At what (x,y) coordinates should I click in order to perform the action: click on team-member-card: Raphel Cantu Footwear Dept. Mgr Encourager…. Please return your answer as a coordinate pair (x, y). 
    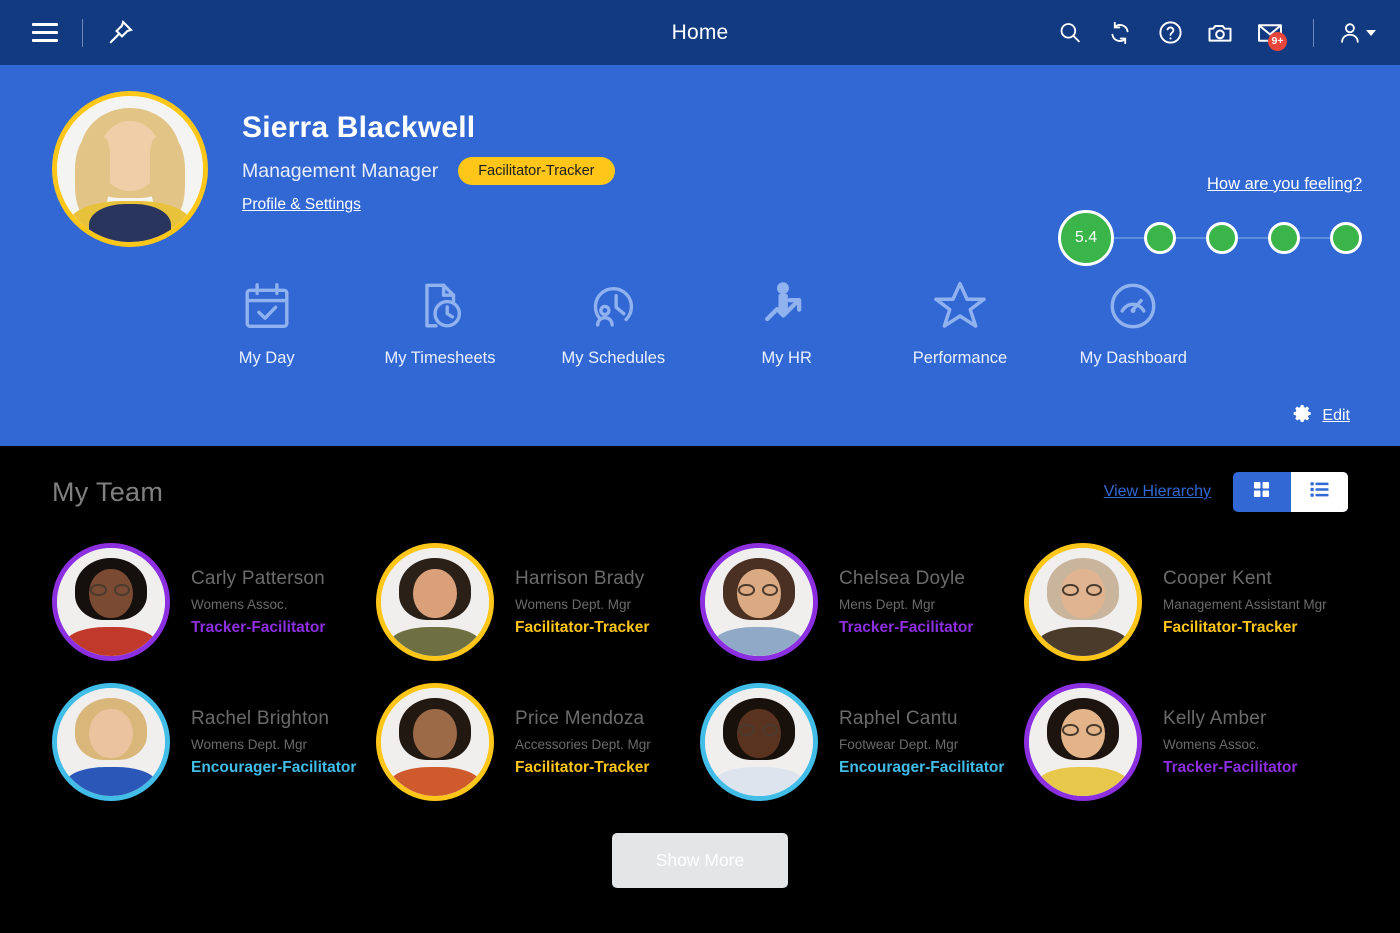
    Looking at the image, I should click on (862, 742).